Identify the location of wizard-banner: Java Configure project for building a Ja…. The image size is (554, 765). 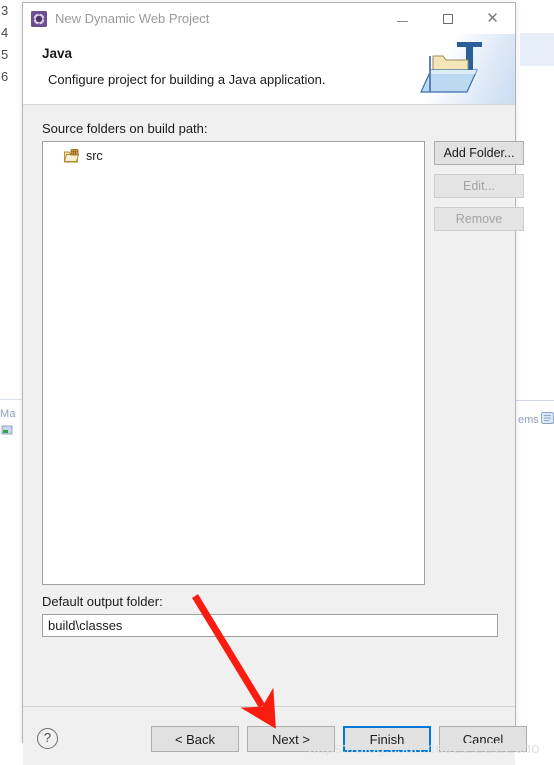
(269, 69).